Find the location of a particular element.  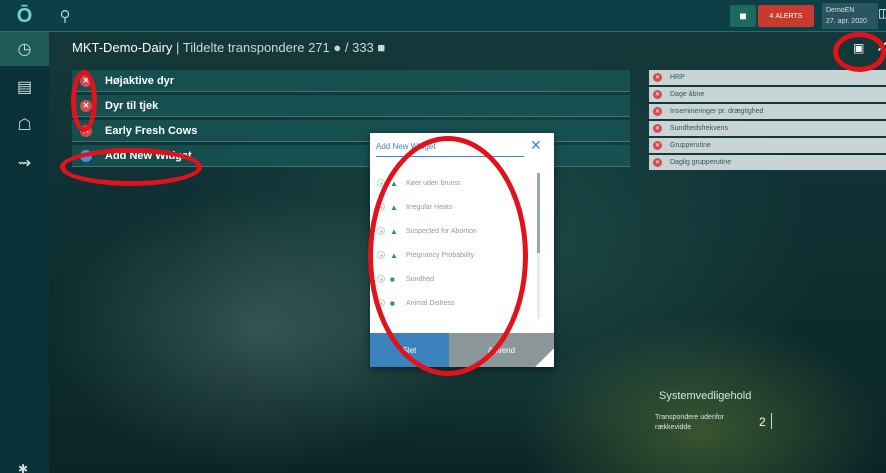

app-logo: Ō is located at coordinates (24, 16).